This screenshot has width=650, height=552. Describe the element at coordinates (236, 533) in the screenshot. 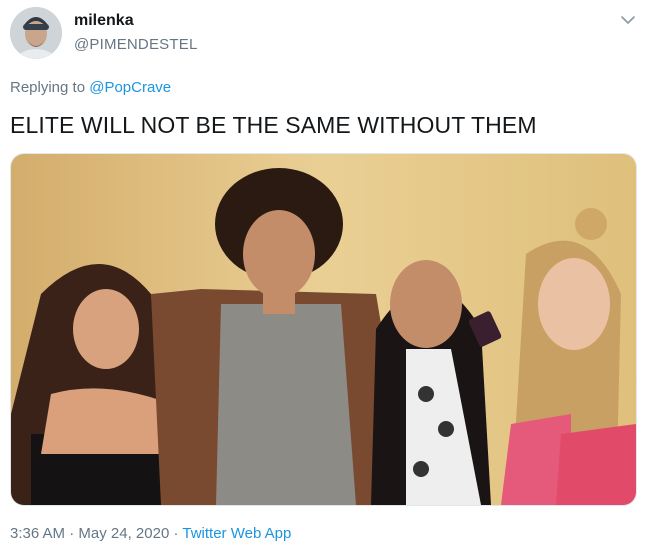

I see `source-app-link: Twitter Web App` at that location.